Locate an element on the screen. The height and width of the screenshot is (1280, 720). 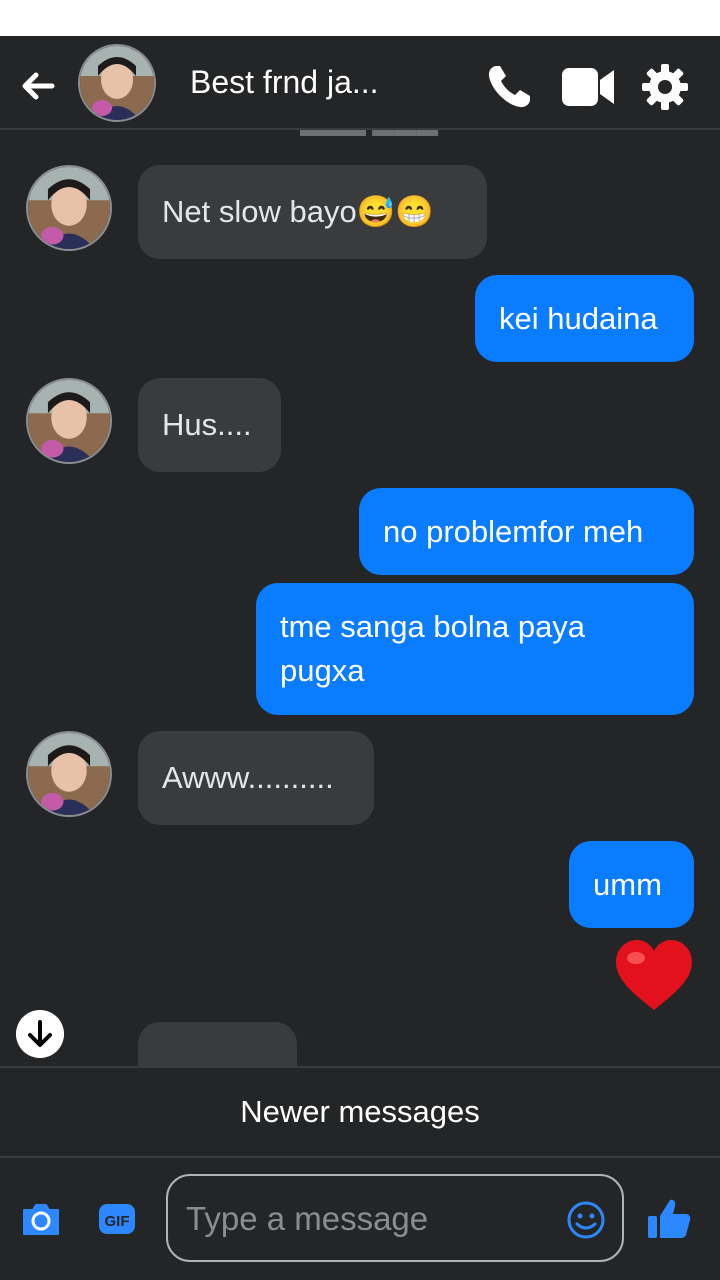
message-text: no problemfor meh is located at coordinates (513, 531).